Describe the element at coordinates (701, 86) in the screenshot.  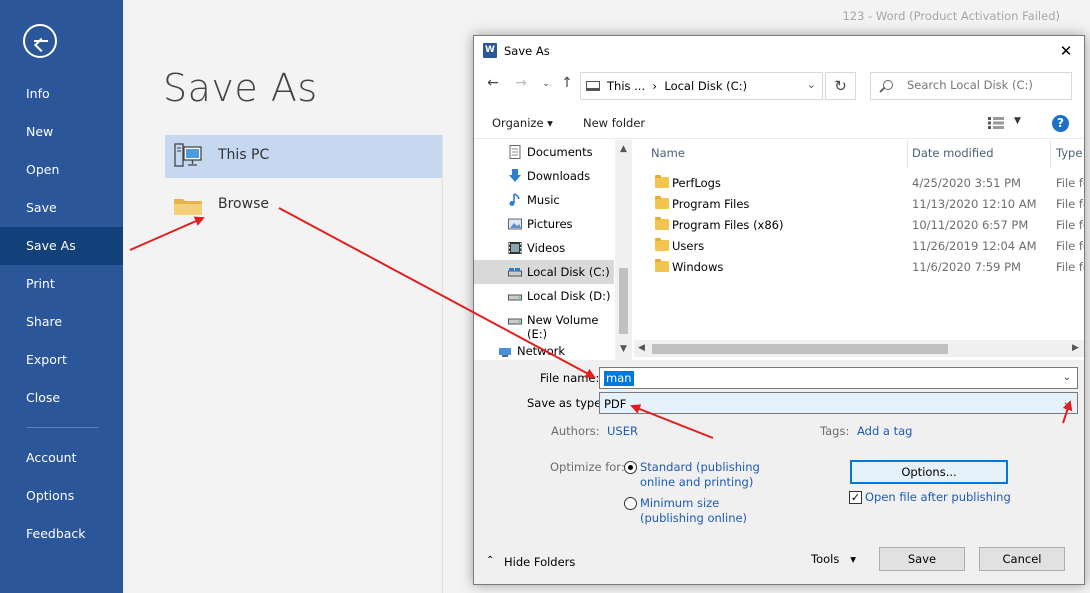
I see `address-bar: This ... › Local Disk (C:) ⌄` at that location.